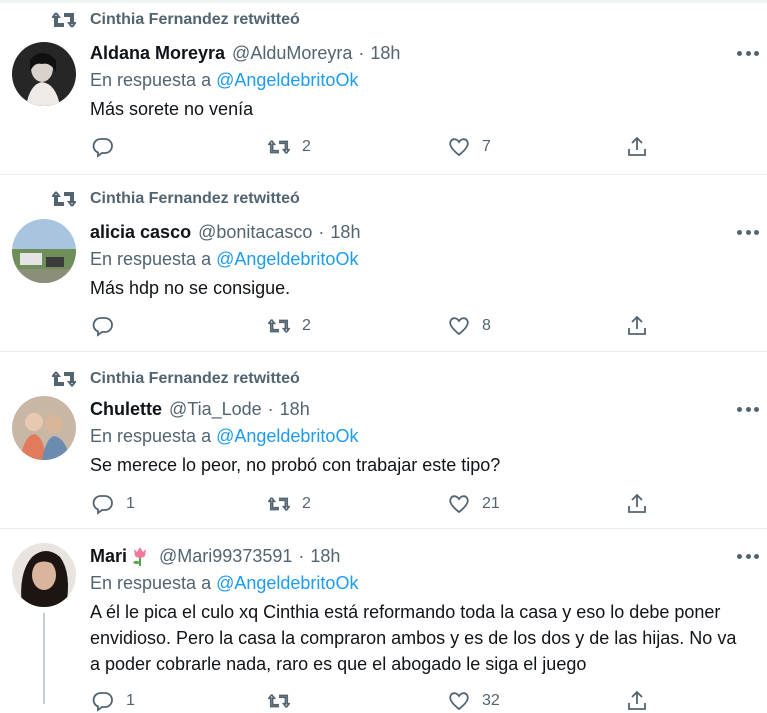 Image resolution: width=767 pixels, height=713 pixels. What do you see at coordinates (292, 53) in the screenshot?
I see `author-handle: @AlduMoreyra` at bounding box center [292, 53].